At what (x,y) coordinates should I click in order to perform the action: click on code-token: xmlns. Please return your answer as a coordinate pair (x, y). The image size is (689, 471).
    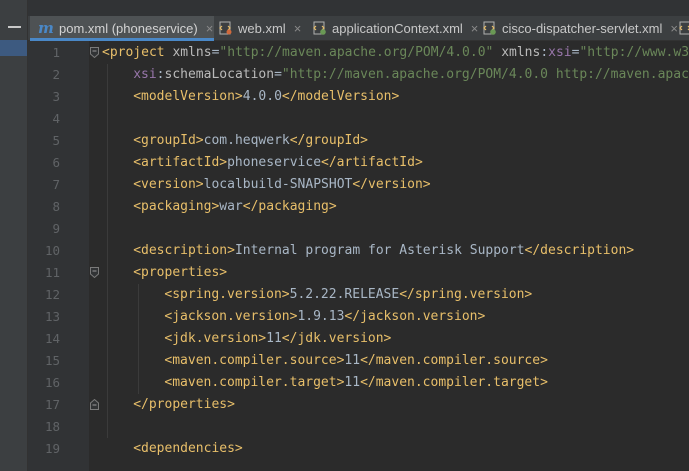
    Looking at the image, I should click on (192, 52).